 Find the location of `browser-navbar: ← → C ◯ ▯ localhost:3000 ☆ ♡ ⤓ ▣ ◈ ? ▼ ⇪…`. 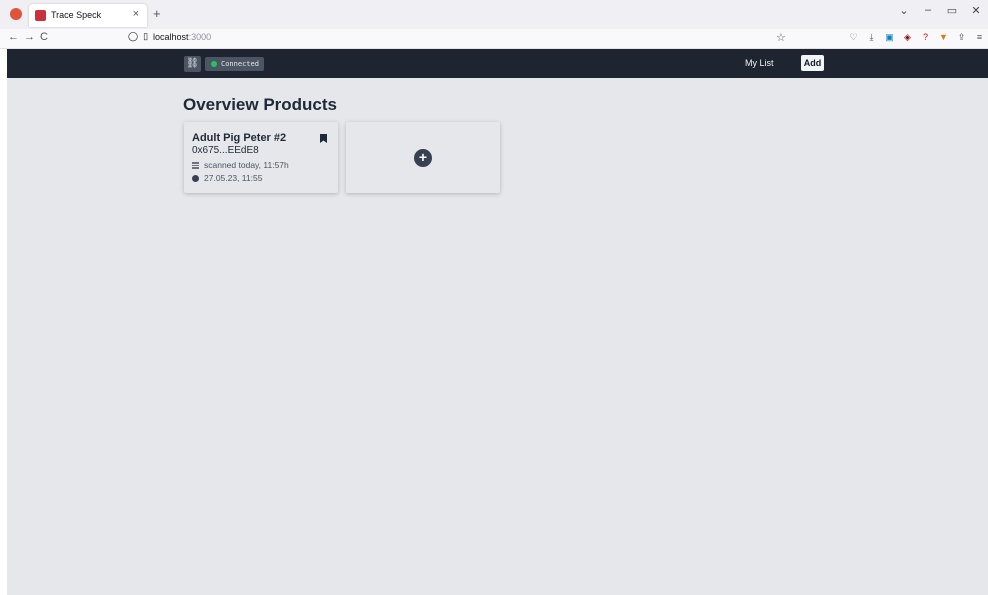

browser-navbar: ← → C ◯ ▯ localhost:3000 ☆ ♡ ⤓ ▣ ◈ ? ▼ ⇪… is located at coordinates (494, 39).